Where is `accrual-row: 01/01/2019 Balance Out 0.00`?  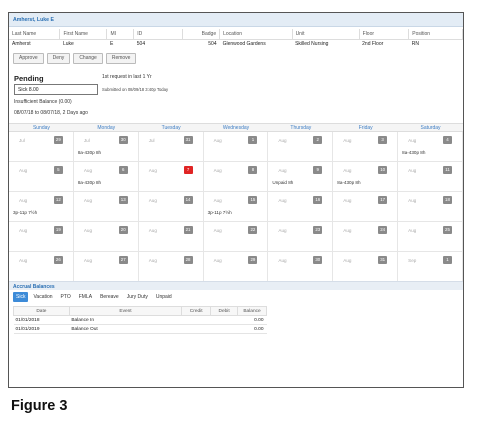 accrual-row: 01/01/2019 Balance Out 0.00 is located at coordinates (140, 329).